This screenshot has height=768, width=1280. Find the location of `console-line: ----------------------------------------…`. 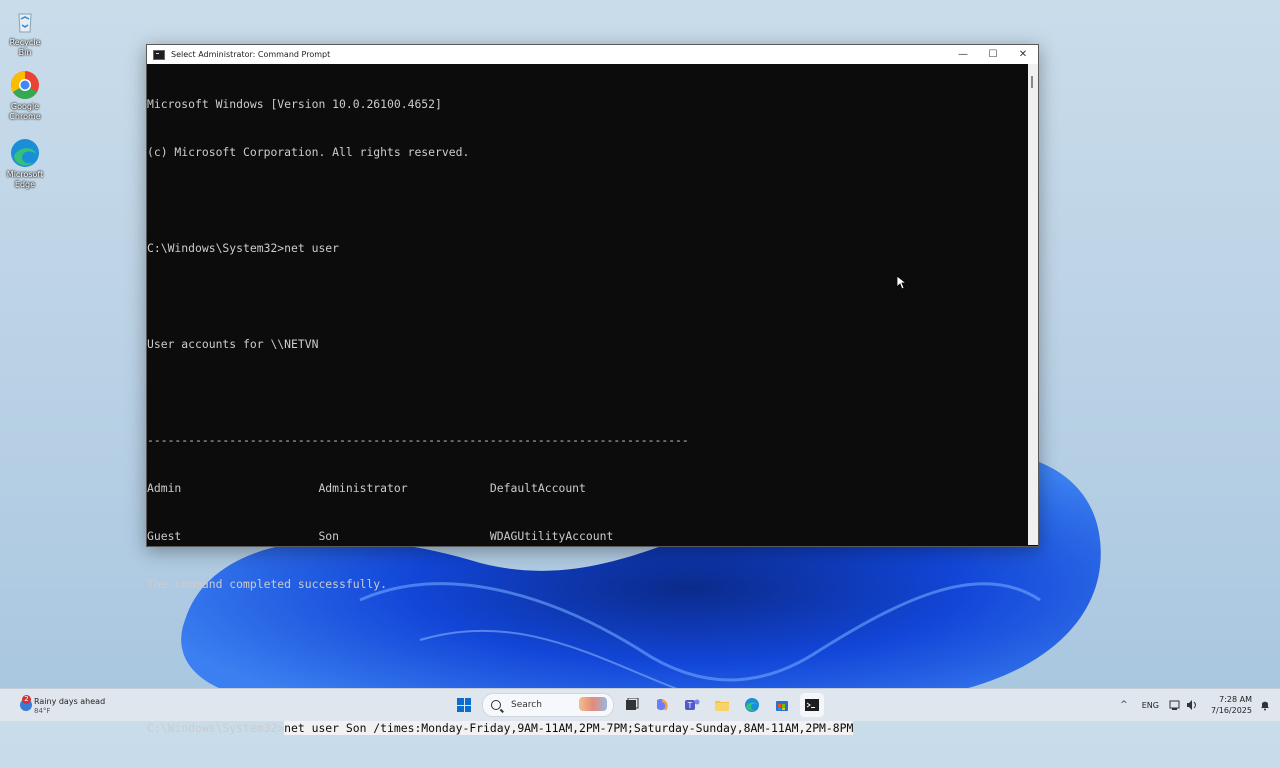

console-line: ----------------------------------------… is located at coordinates (418, 440).